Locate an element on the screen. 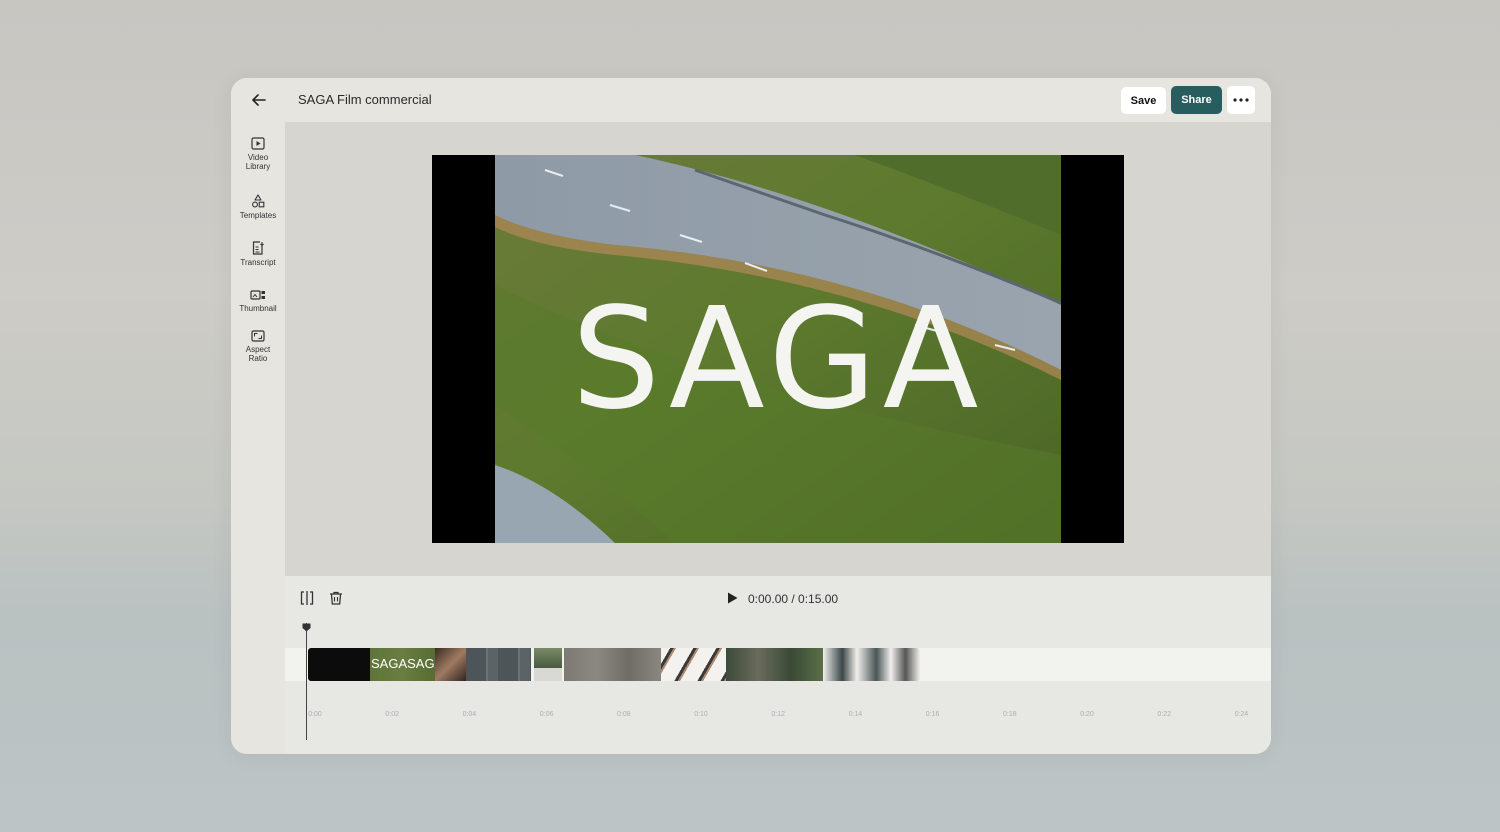 The height and width of the screenshot is (832, 1500). arrow-left-icon is located at coordinates (259, 100).